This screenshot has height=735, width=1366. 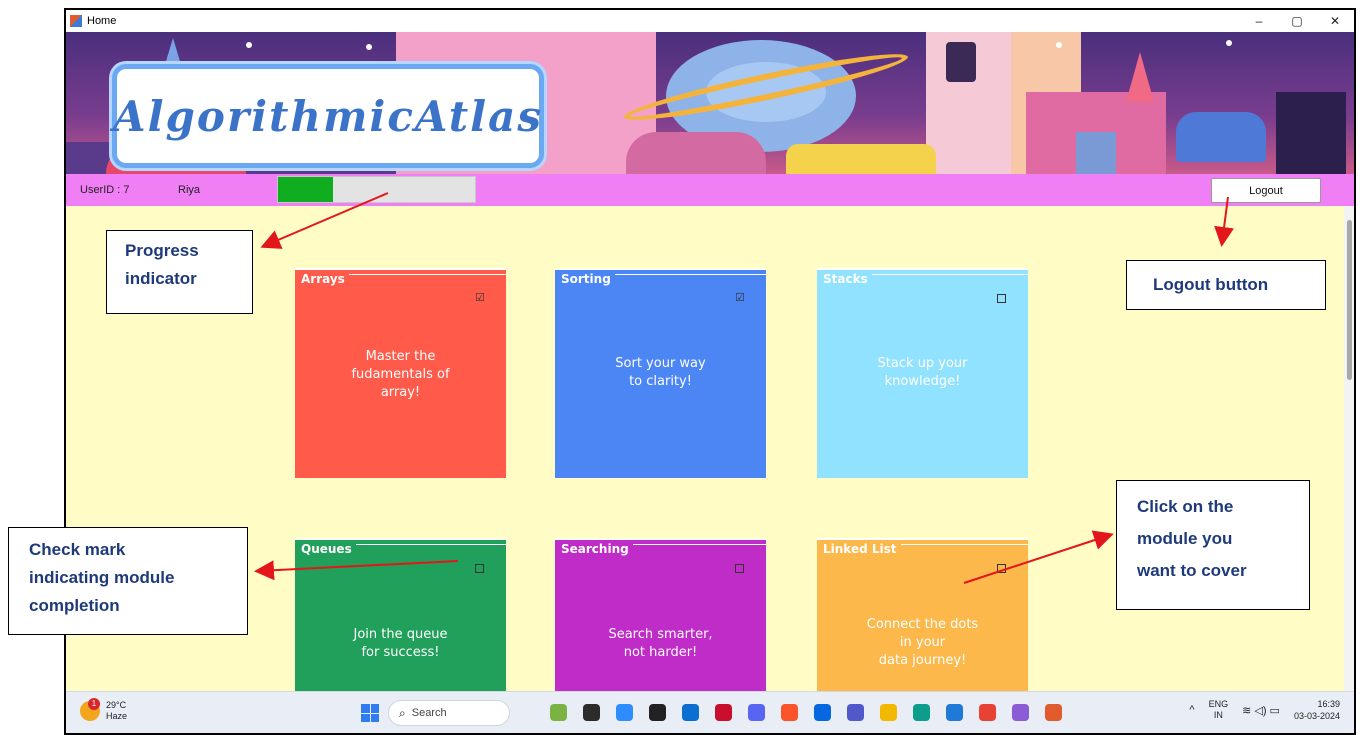 What do you see at coordinates (306, 189) in the screenshot?
I see `progress-fill` at bounding box center [306, 189].